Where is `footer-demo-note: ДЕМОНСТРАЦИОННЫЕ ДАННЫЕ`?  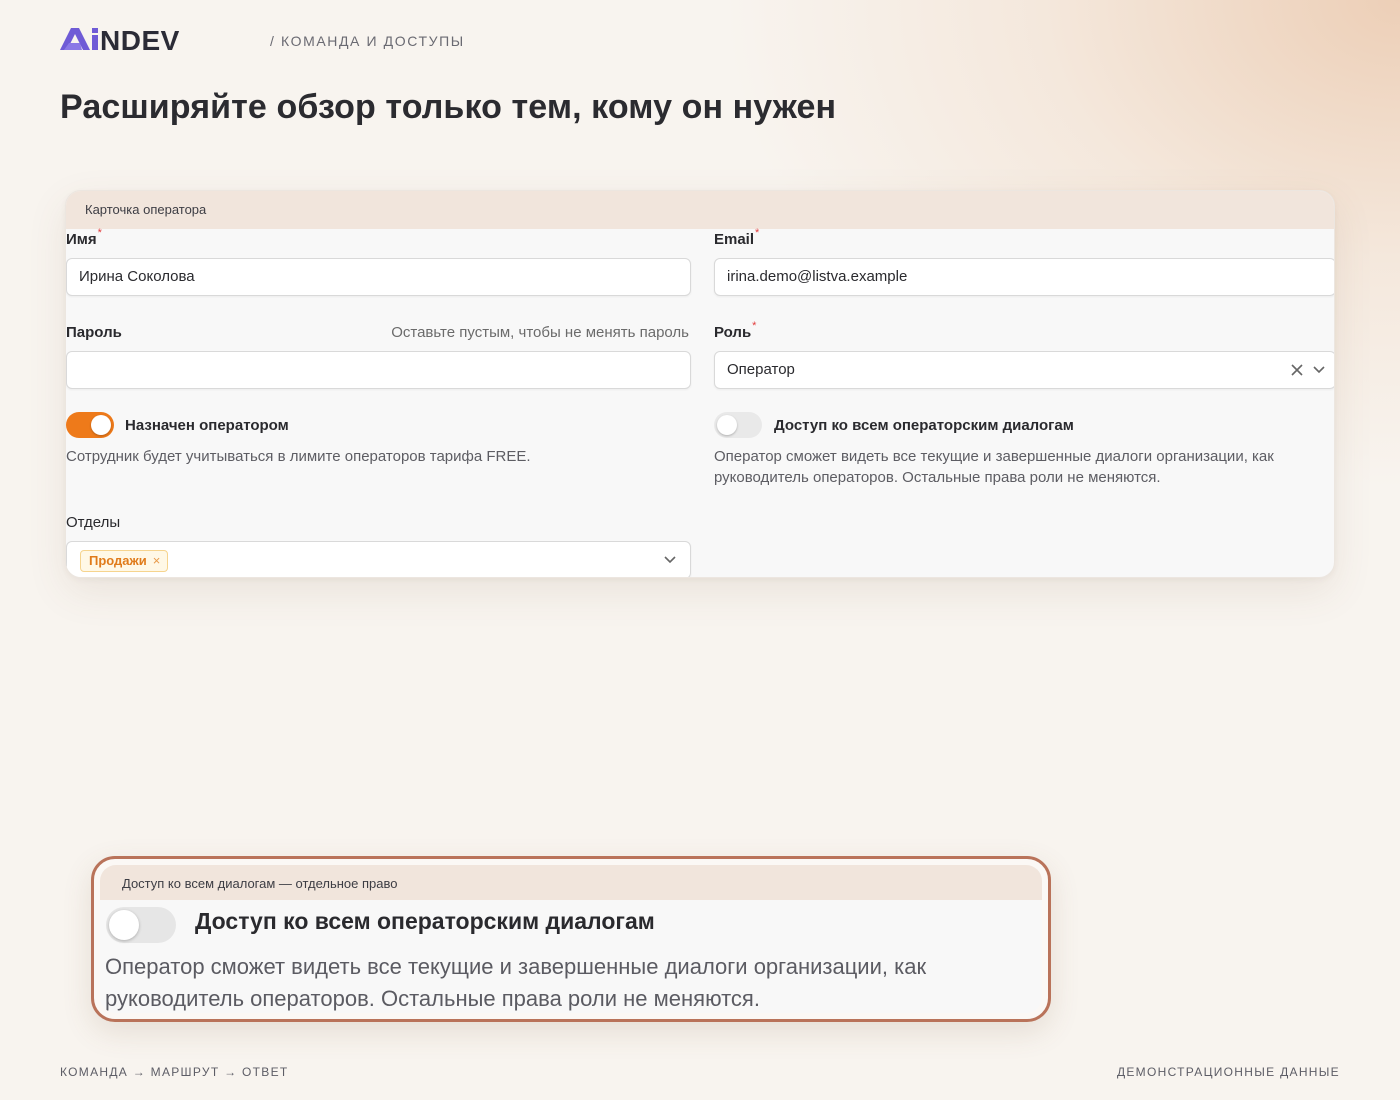
footer-demo-note: ДЕМОНСТРАЦИОННЫЕ ДАННЫЕ is located at coordinates (1228, 1072).